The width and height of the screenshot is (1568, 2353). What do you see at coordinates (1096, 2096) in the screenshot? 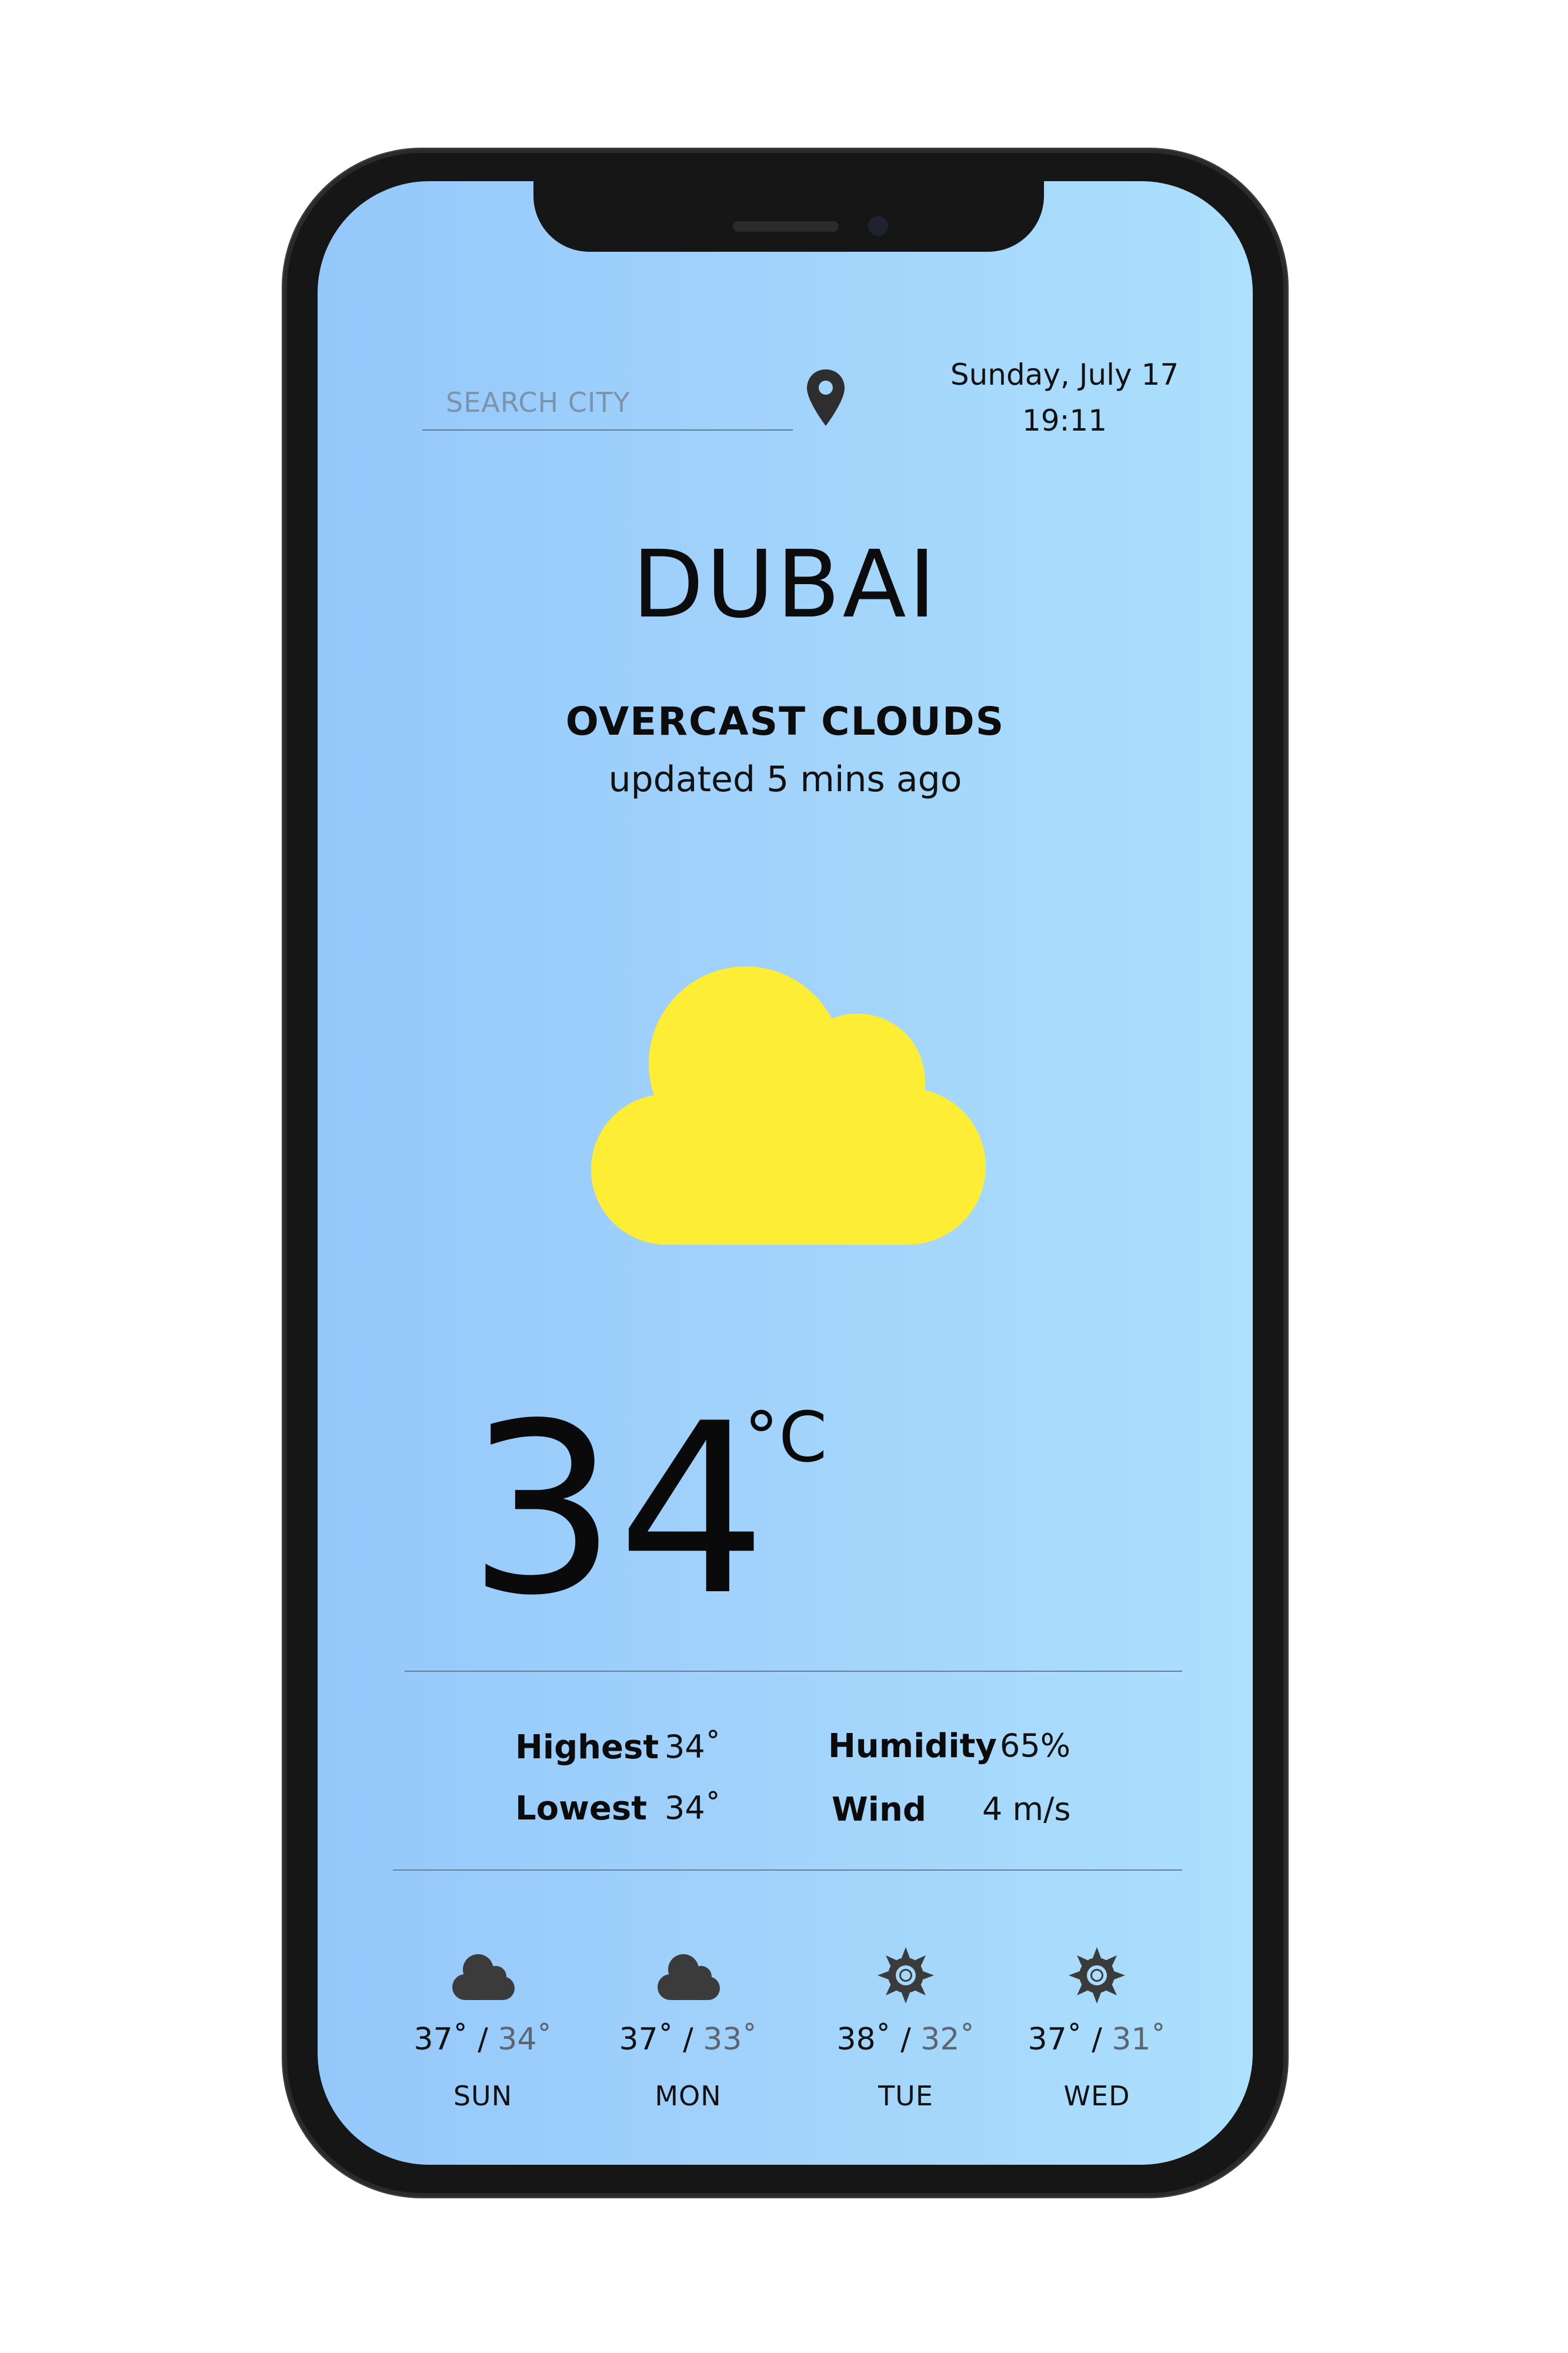
I see `forecast-day-label: WED` at bounding box center [1096, 2096].